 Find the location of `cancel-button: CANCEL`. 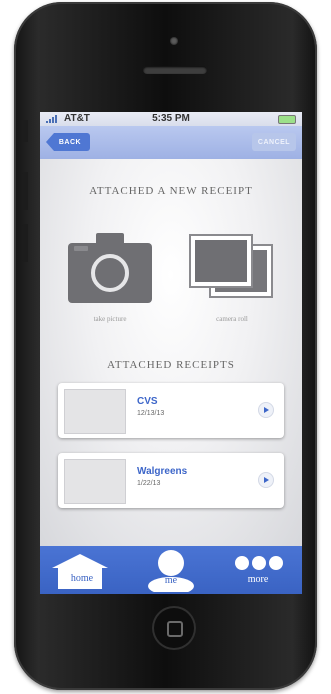

cancel-button: CANCEL is located at coordinates (274, 142).